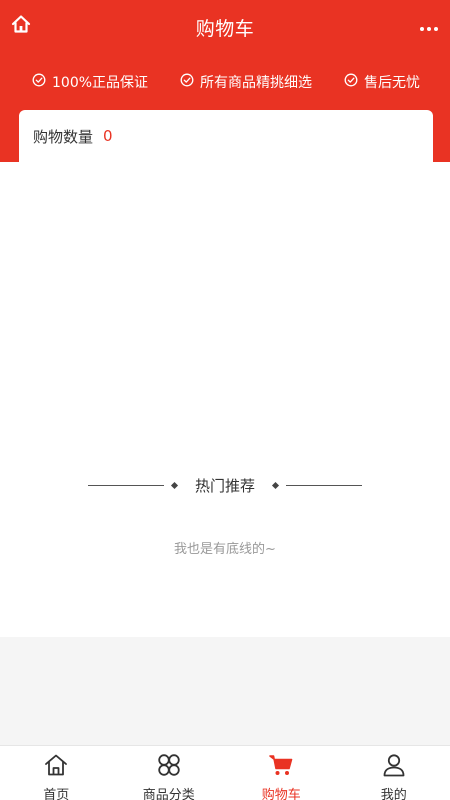 Image resolution: width=450 pixels, height=800 pixels. I want to click on user-icon, so click(394, 767).